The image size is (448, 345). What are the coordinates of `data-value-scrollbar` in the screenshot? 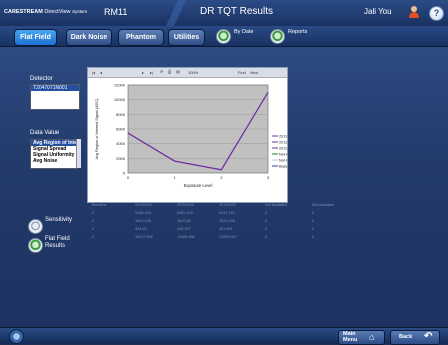 It's located at (78, 153).